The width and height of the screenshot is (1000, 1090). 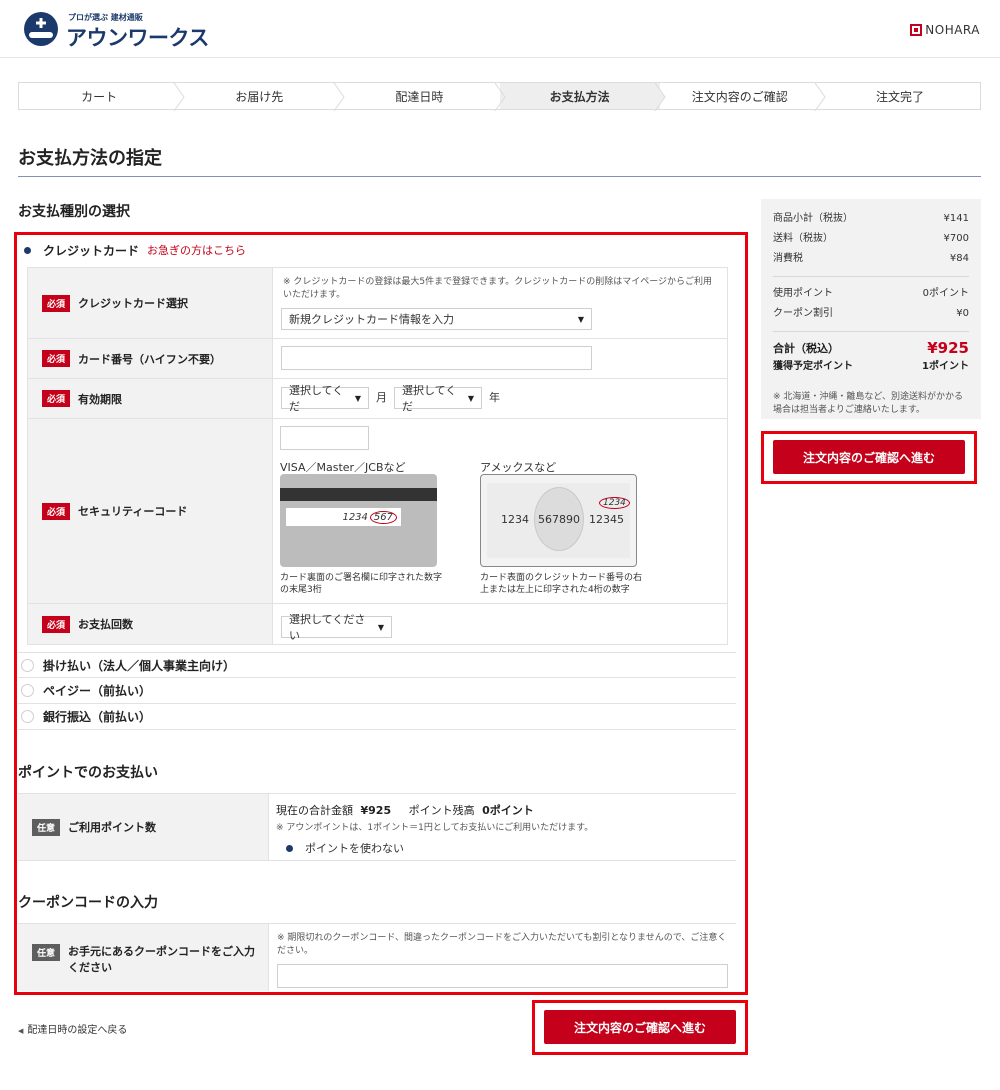 I want to click on checkout-steps: カート お届け先 配達日時 お支払方法 注文内容のご確認 注文完了, so click(x=499, y=96).